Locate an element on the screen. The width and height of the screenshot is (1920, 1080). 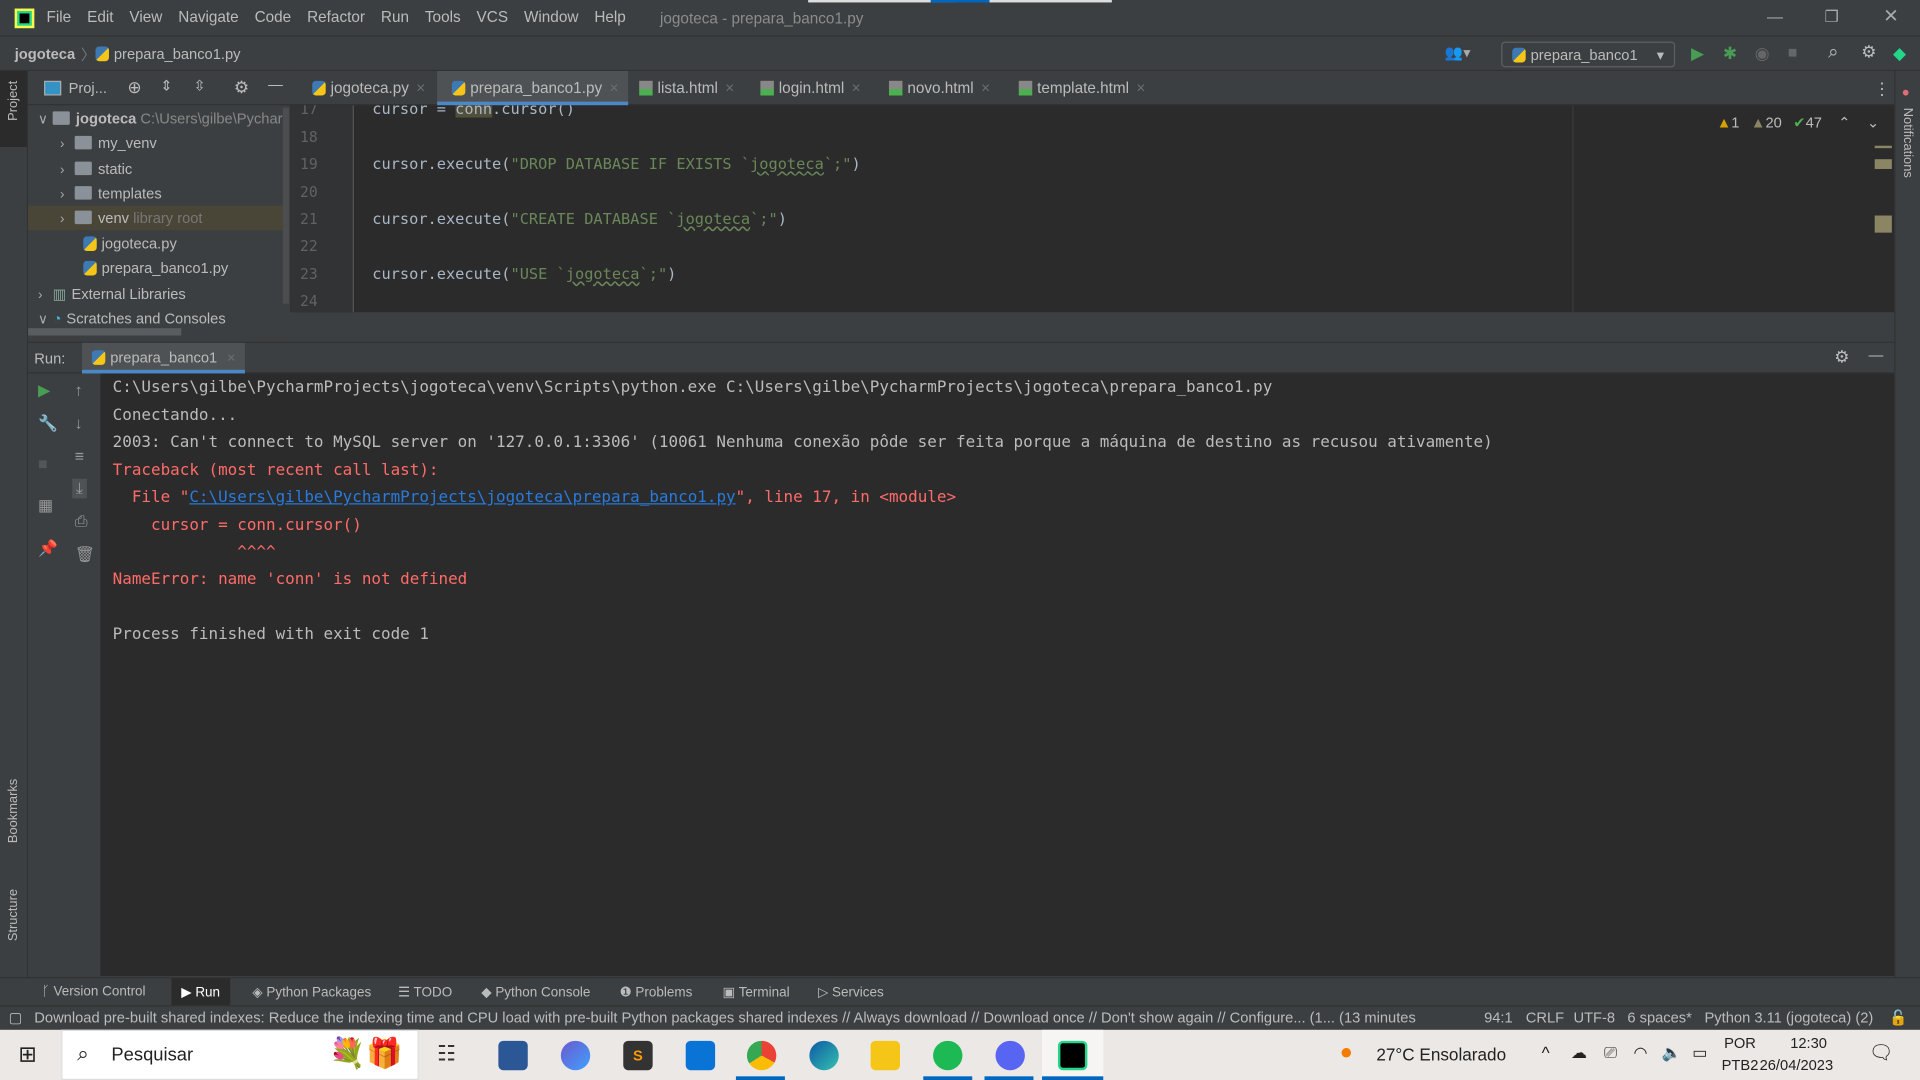
volume-icon: 🔈 is located at coordinates (1672, 1053).